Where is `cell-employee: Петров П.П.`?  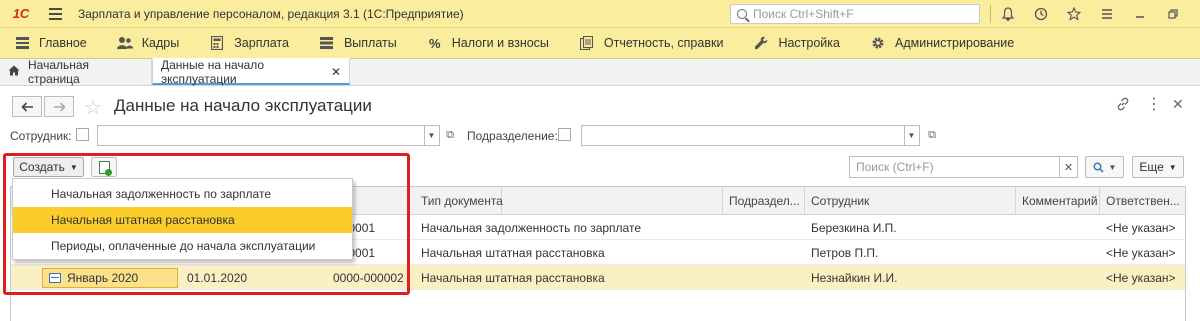
cell-employee: Петров П.П. is located at coordinates (845, 252).